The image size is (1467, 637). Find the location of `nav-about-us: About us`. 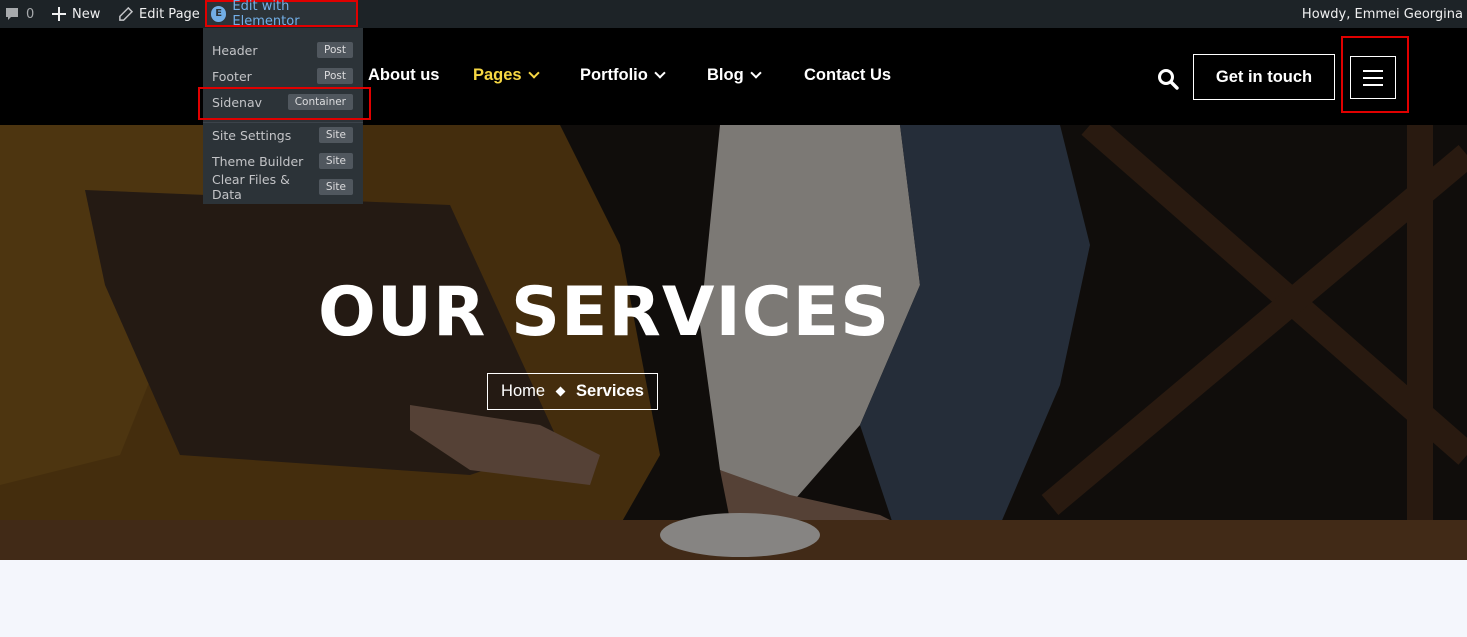

nav-about-us: About us is located at coordinates (404, 75).